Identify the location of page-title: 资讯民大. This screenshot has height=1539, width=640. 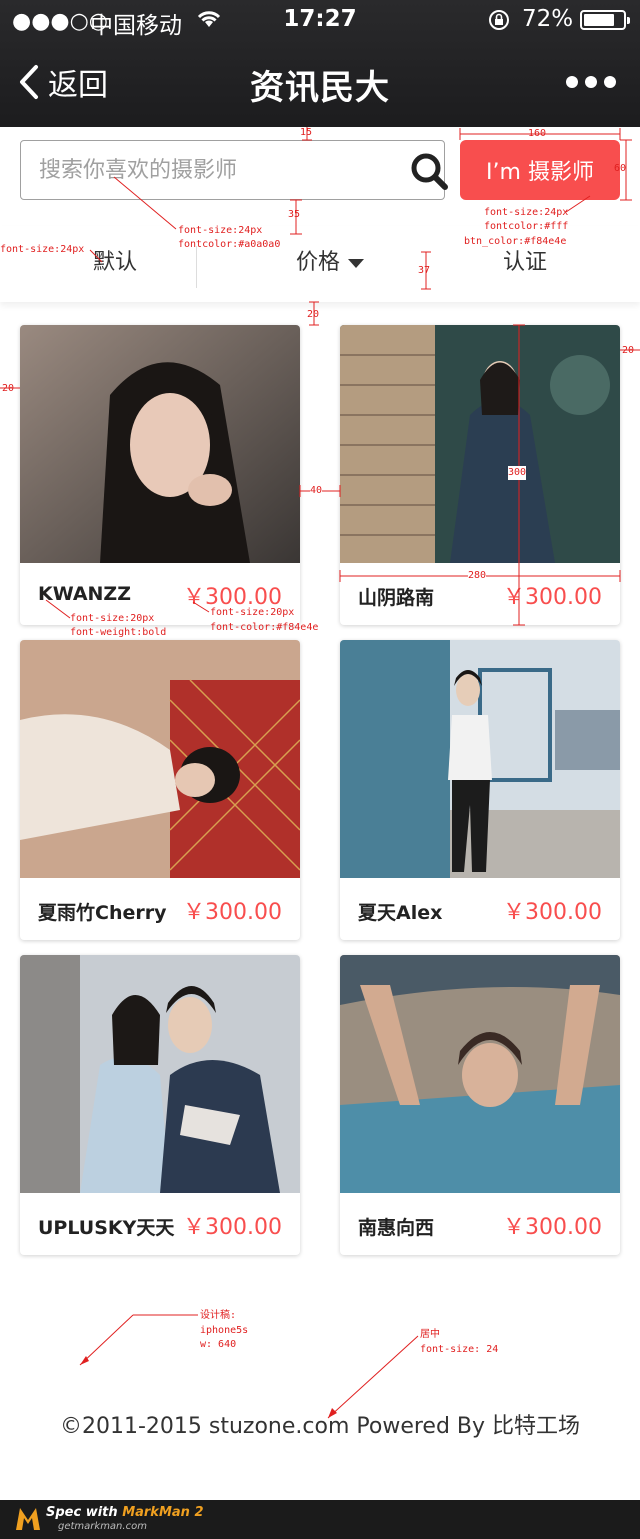
(320, 88).